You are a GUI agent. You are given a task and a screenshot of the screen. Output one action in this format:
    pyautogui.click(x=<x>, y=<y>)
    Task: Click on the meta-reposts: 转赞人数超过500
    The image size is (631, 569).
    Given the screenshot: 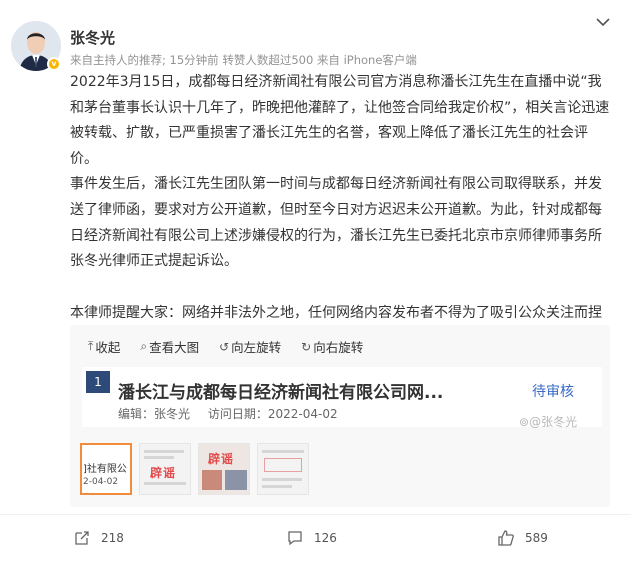 What is the action you would take?
    pyautogui.click(x=268, y=60)
    